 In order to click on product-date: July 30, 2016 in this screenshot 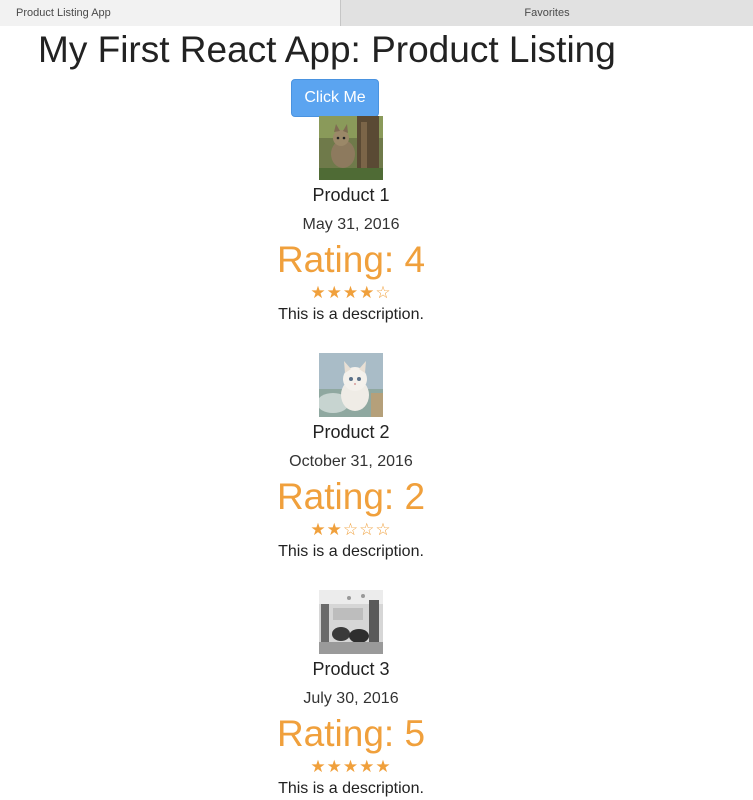, I will do `click(351, 698)`.